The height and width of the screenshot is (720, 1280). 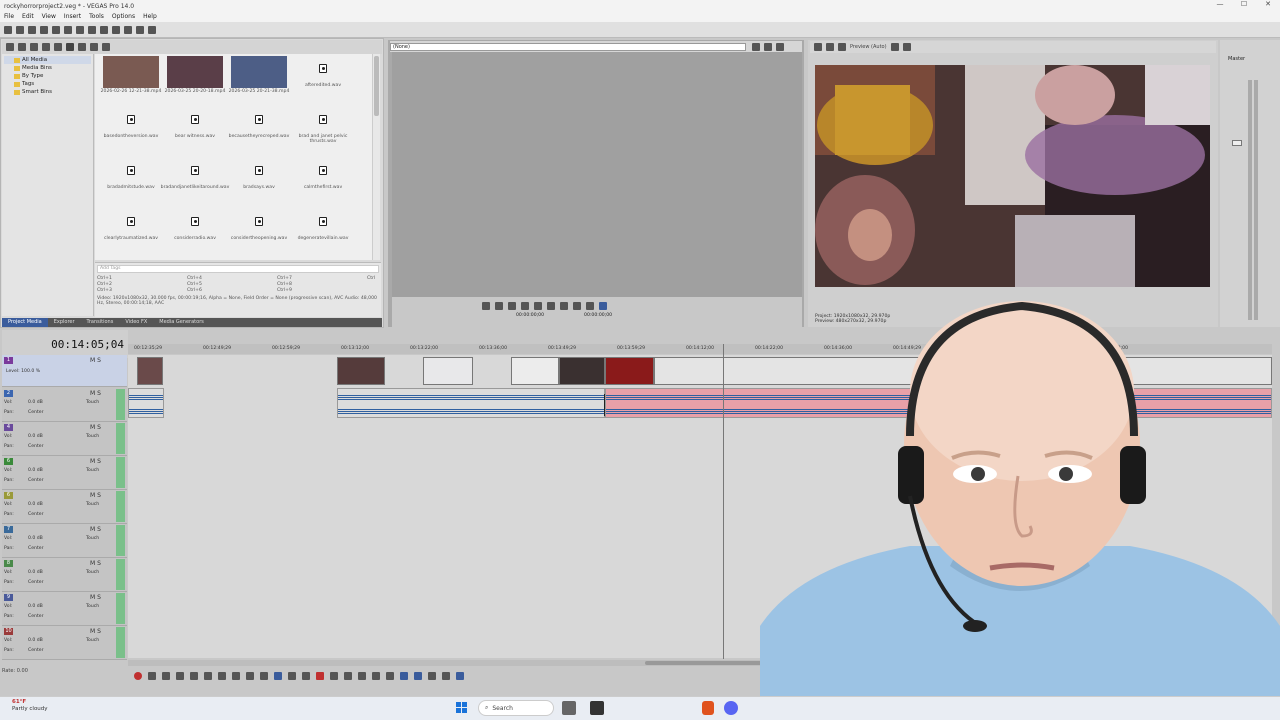 I want to click on discord-icon, so click(x=731, y=708).